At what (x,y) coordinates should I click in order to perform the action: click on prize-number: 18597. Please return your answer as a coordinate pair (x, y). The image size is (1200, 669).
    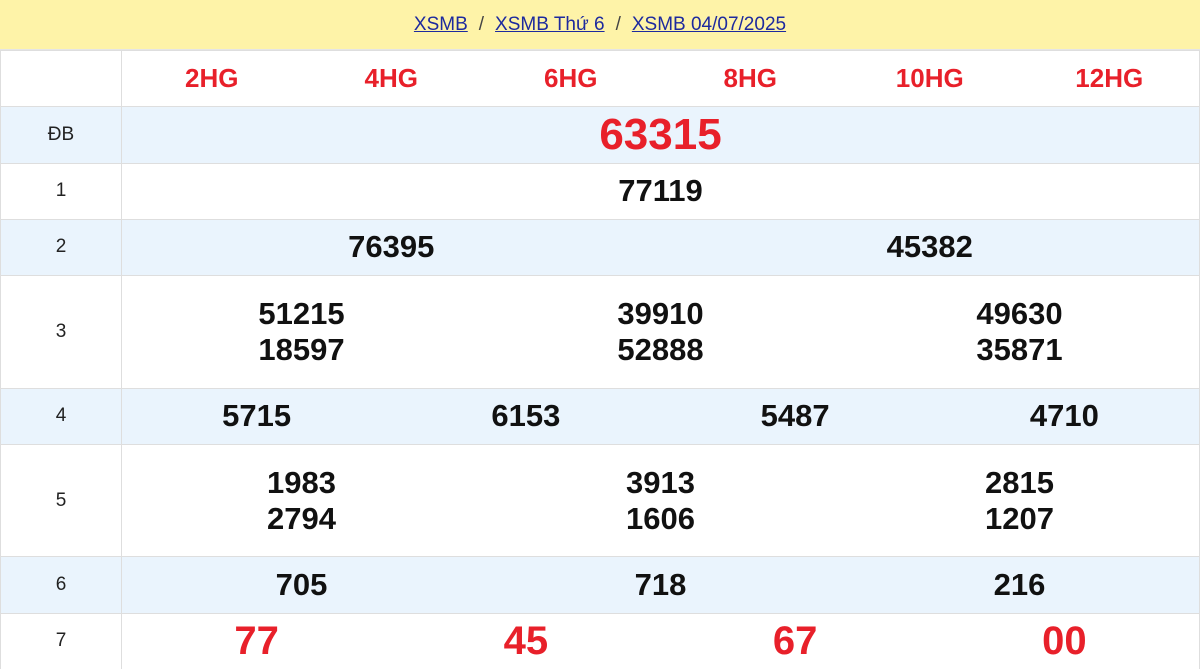
    Looking at the image, I should click on (301, 349).